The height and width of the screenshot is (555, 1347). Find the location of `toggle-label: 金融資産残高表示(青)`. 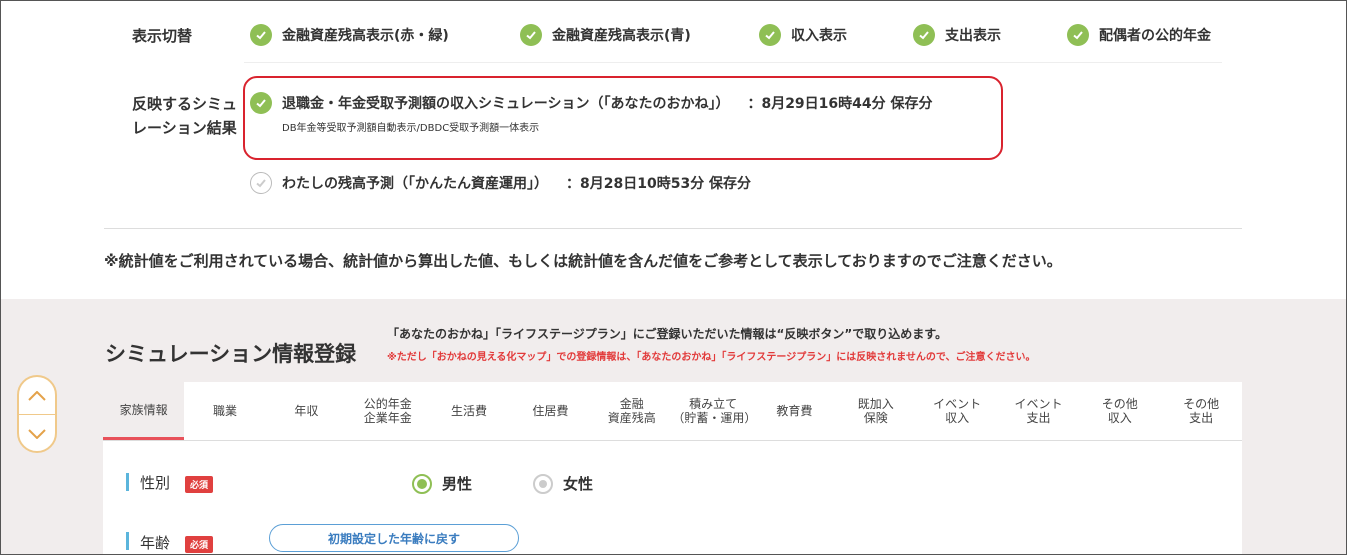

toggle-label: 金融資産残高表示(青) is located at coordinates (621, 36).